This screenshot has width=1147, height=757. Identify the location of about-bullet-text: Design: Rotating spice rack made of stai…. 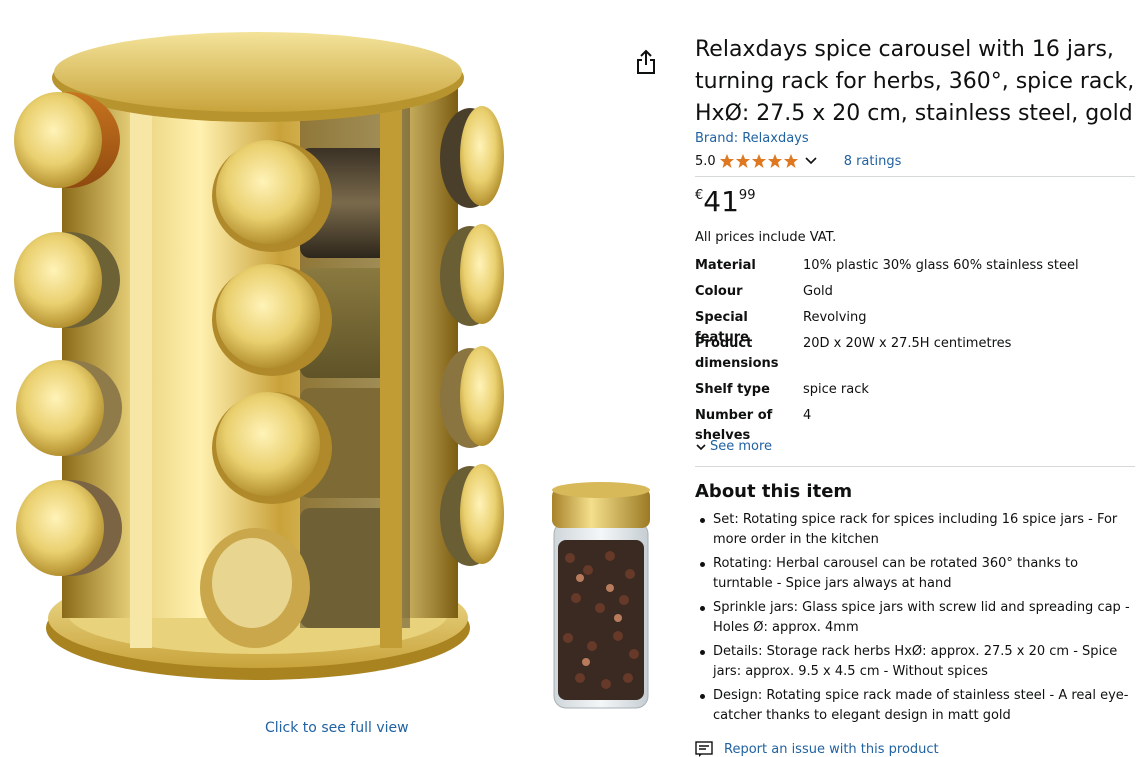
(921, 705).